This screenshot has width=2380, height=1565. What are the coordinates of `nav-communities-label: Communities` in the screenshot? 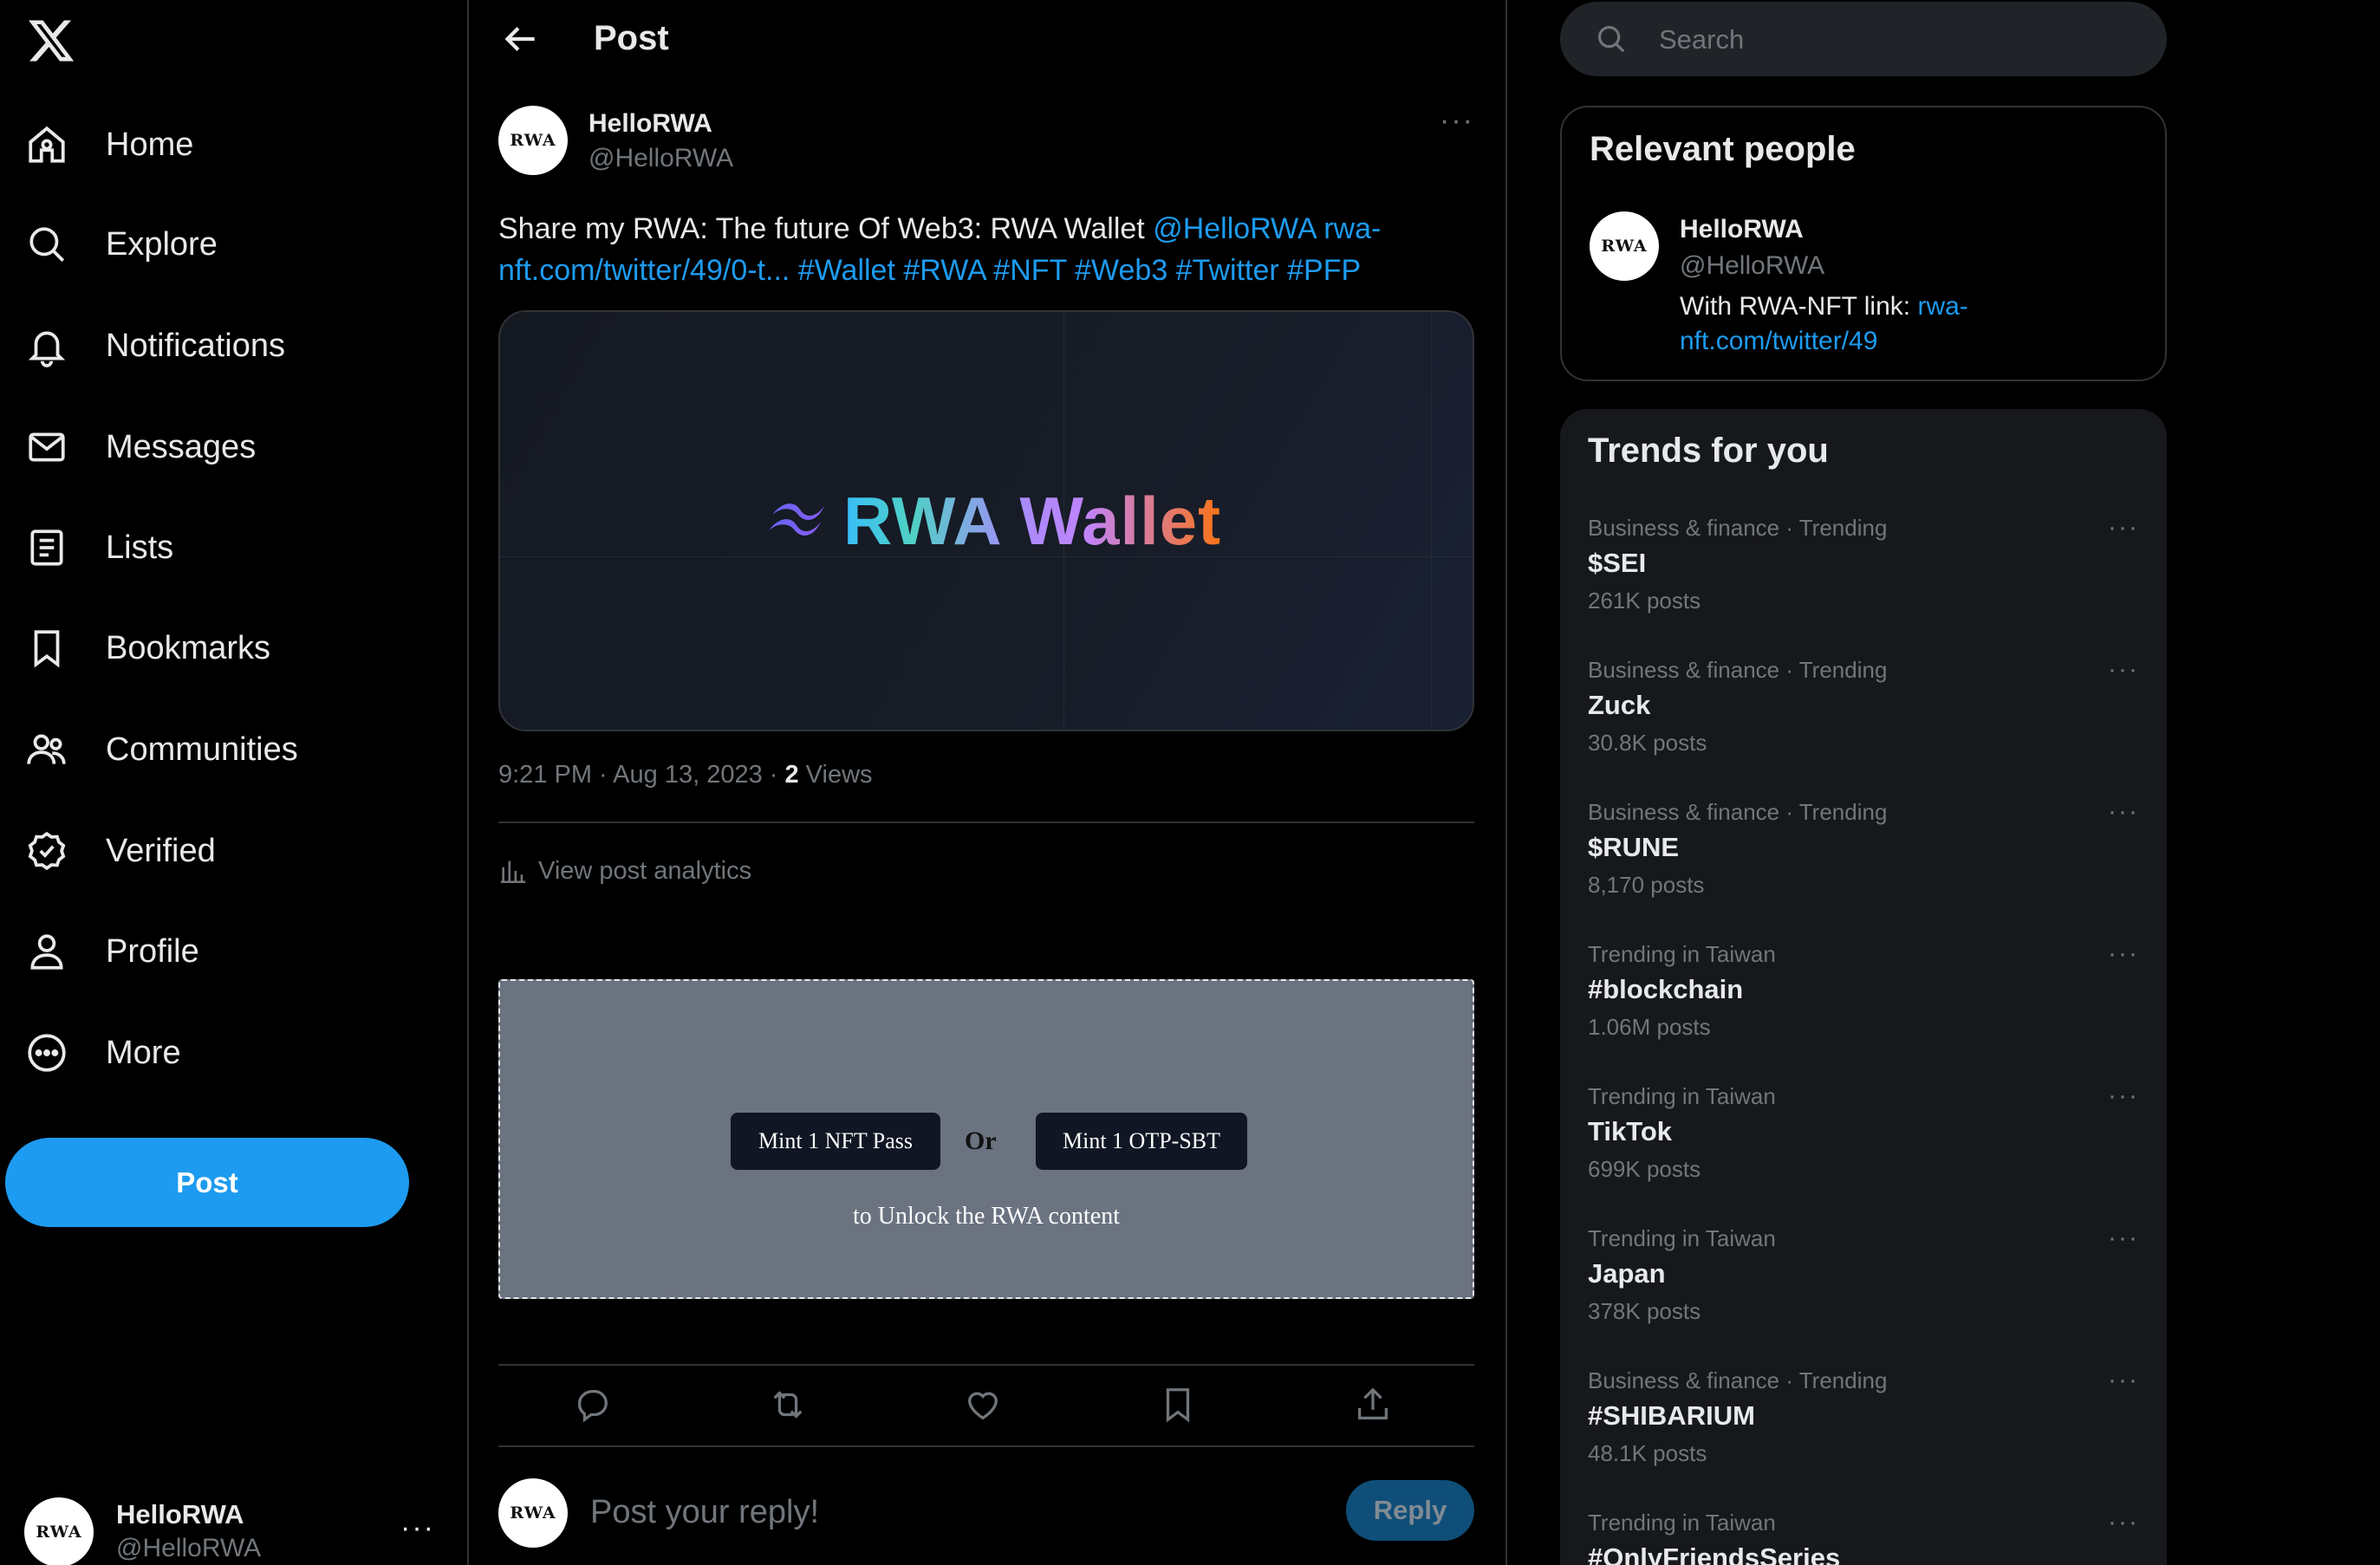 It's located at (202, 749).